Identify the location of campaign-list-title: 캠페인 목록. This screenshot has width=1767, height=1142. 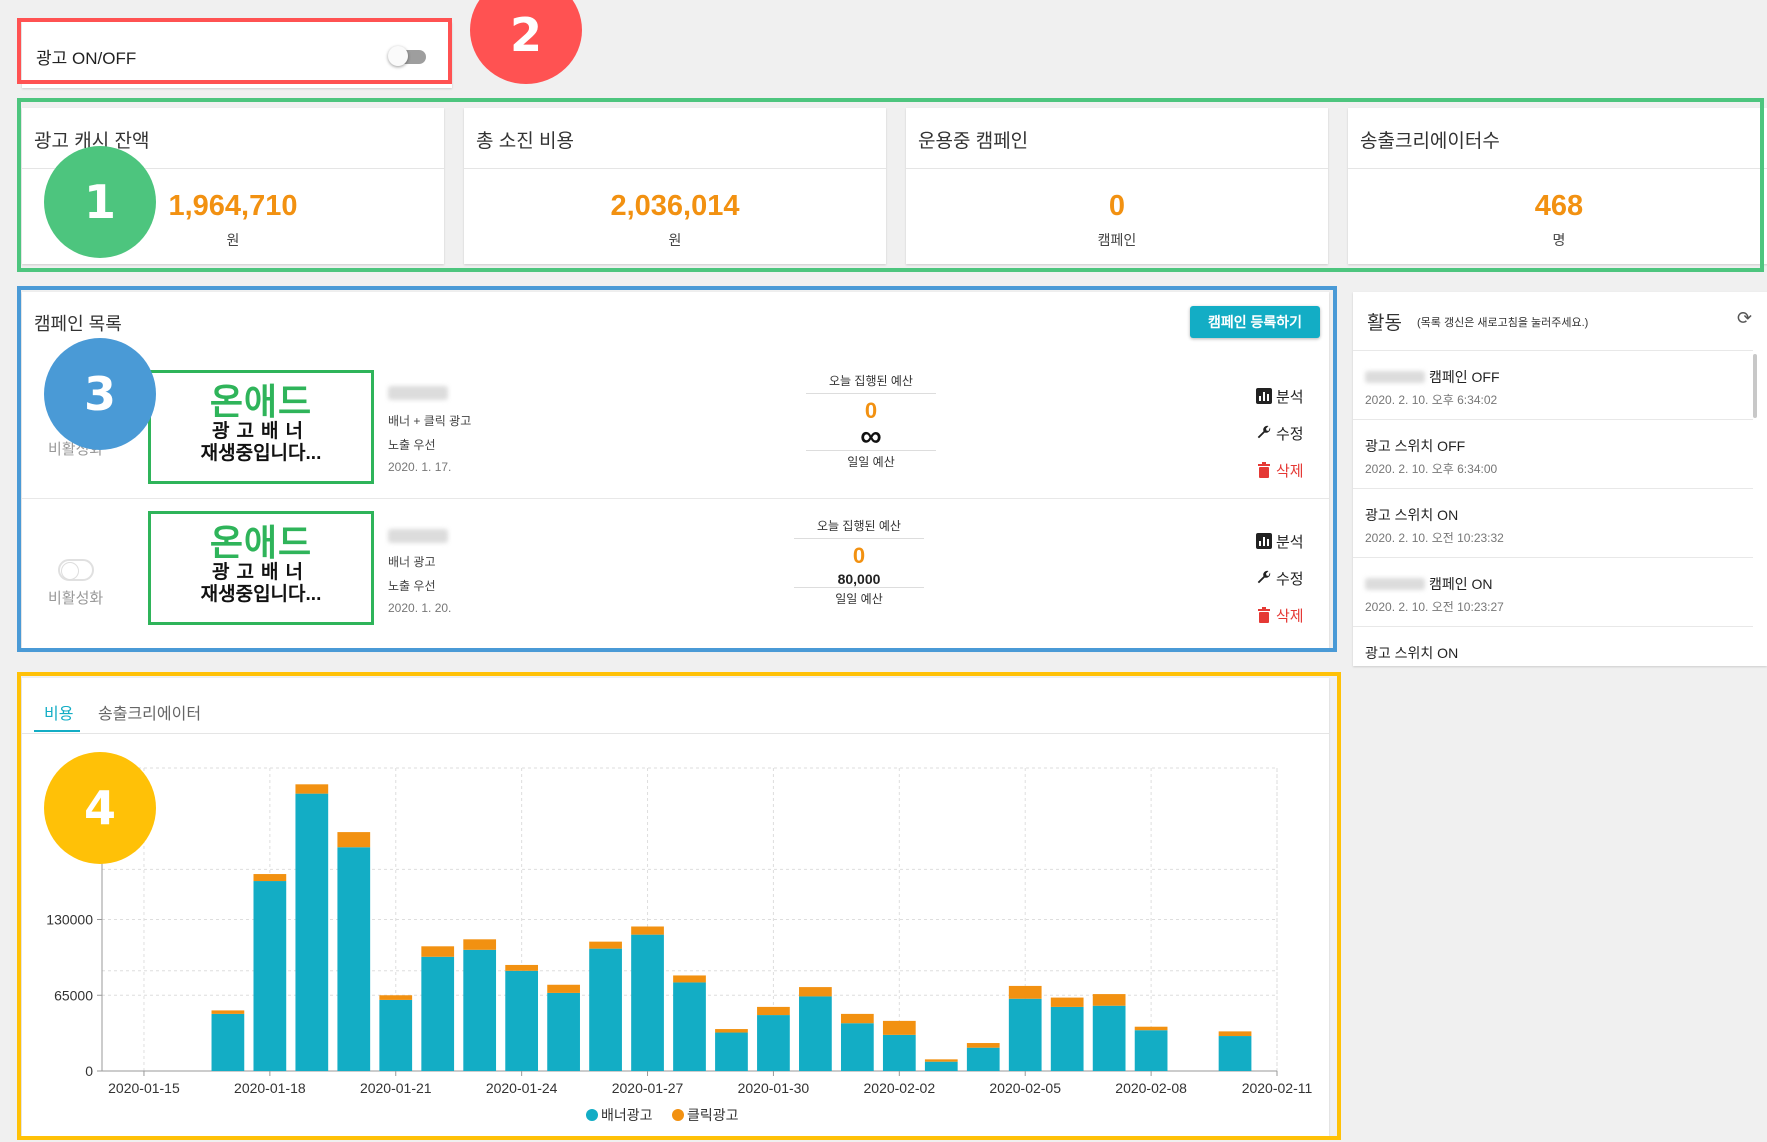
(78, 324).